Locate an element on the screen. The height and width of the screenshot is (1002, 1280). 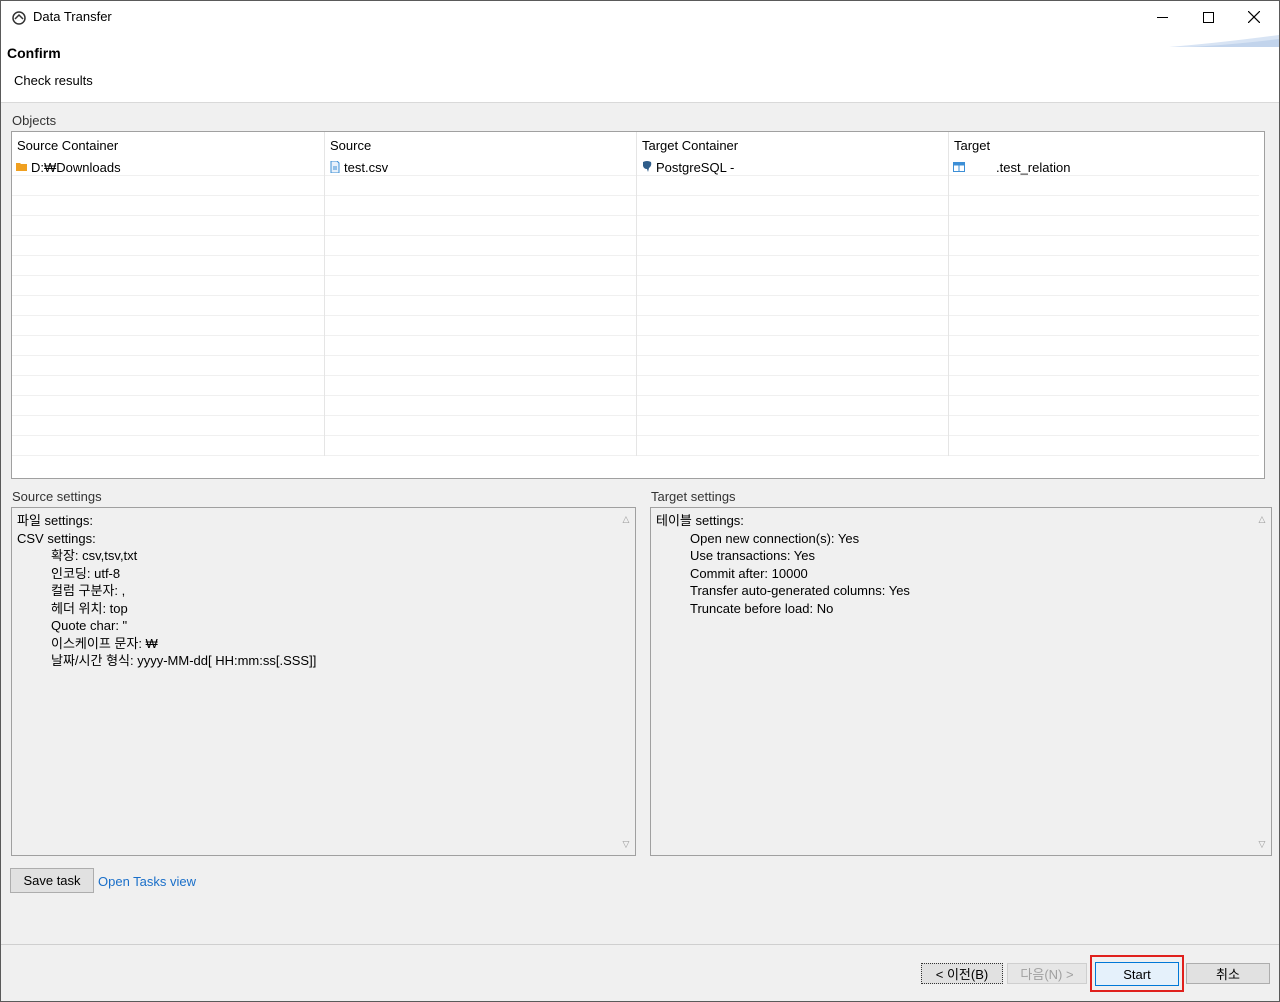
postgresql-icon is located at coordinates (647, 166).